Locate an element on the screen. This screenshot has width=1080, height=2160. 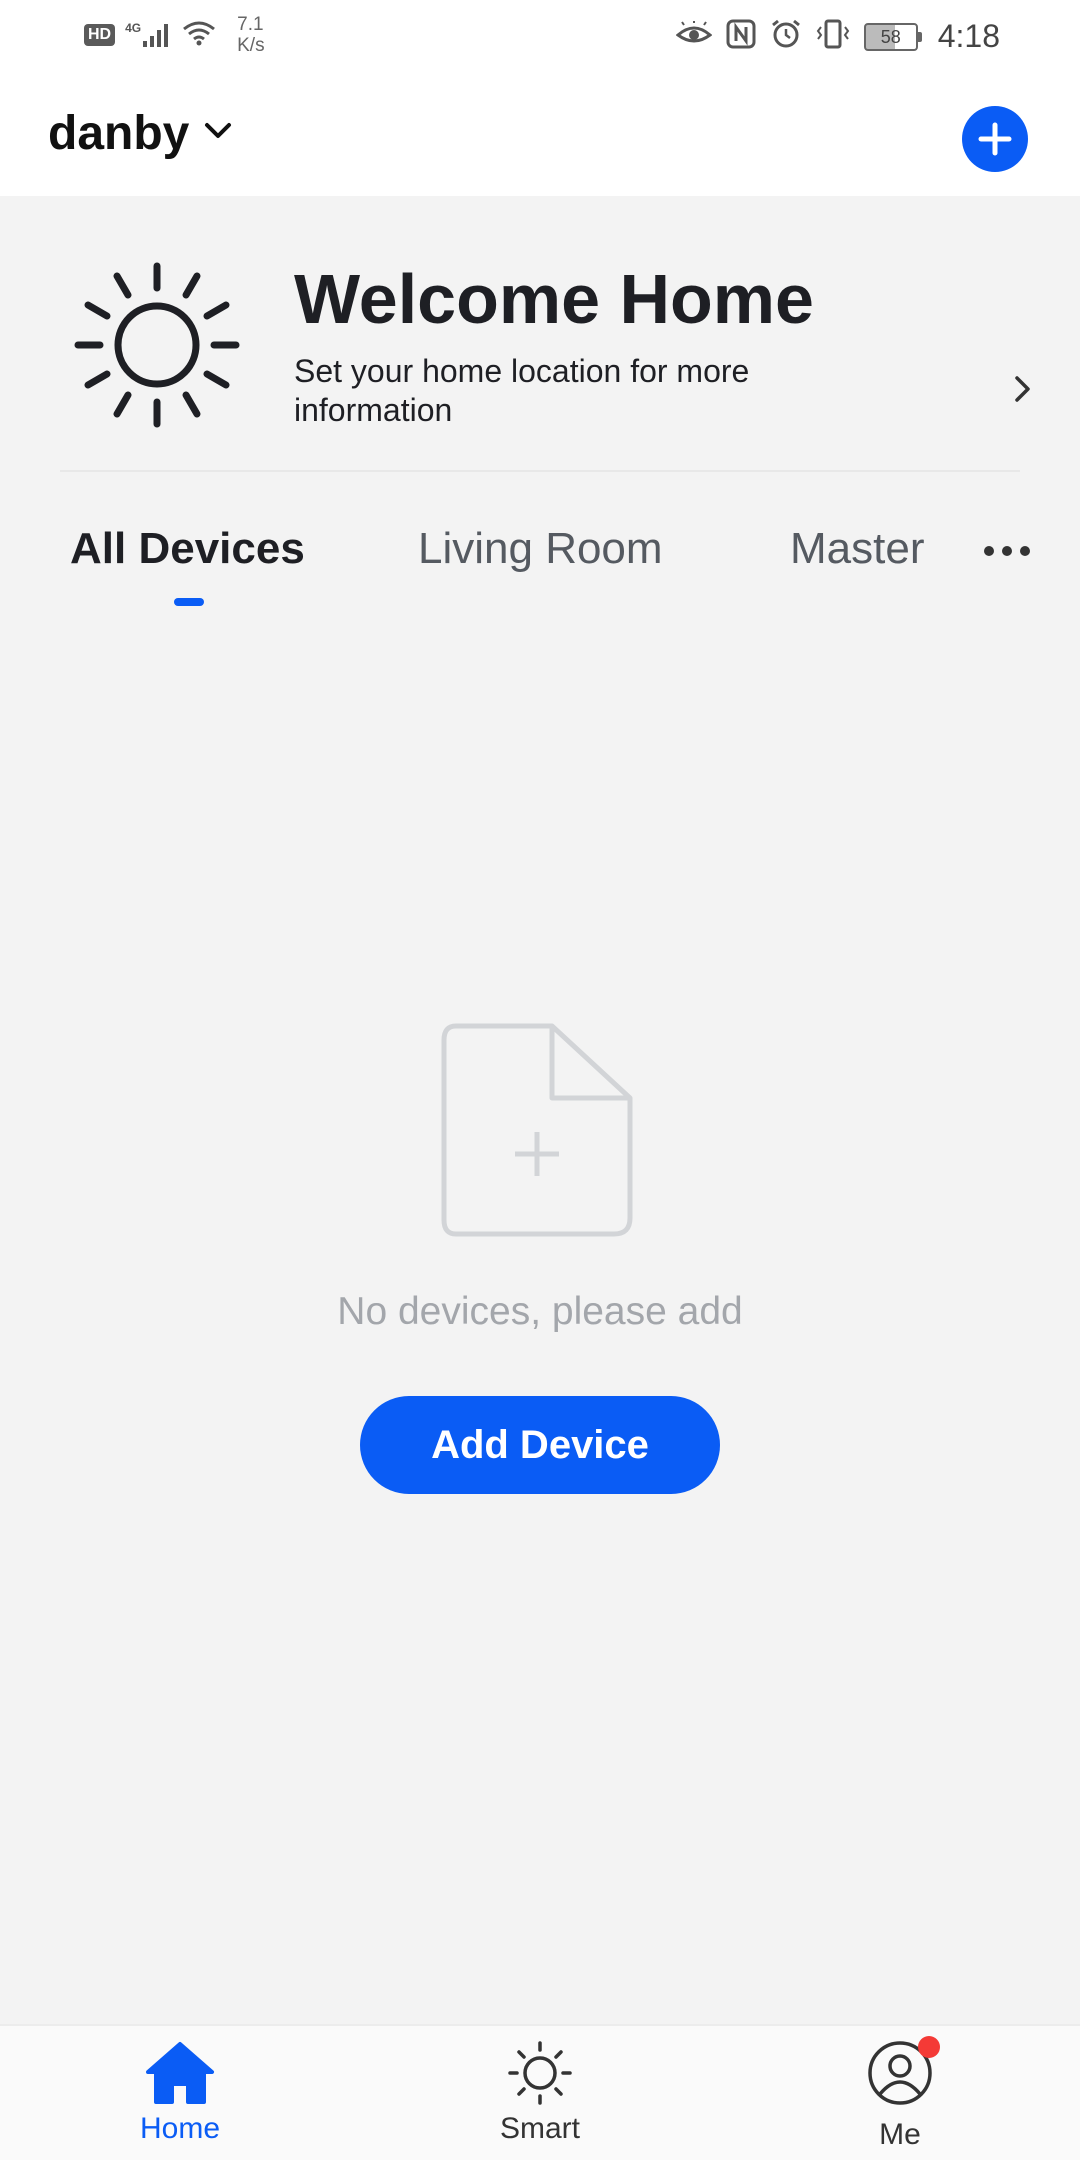
nav-me: Me is located at coordinates (900, 2094).